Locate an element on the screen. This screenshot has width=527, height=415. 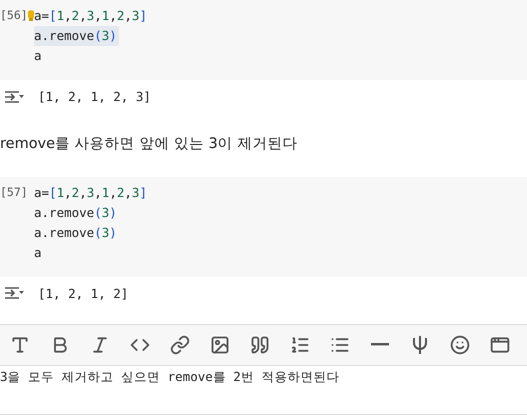
cell-output: [1, 2, 1, 2] is located at coordinates (83, 293).